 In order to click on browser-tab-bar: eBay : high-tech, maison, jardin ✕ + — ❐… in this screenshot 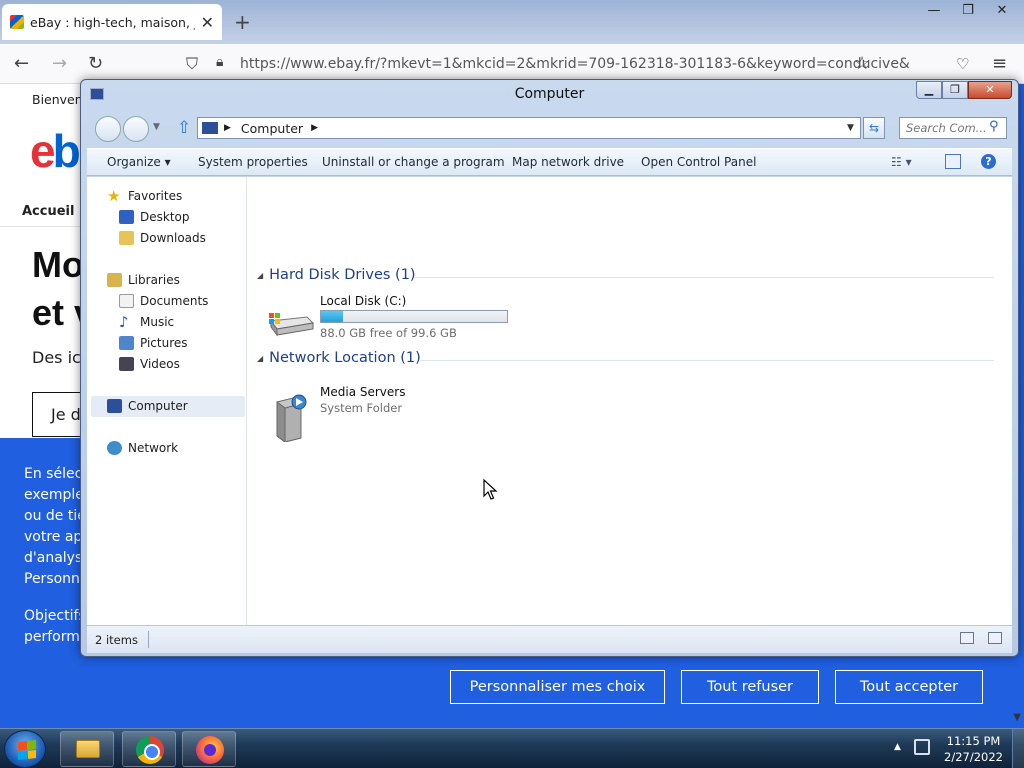, I will do `click(512, 22)`.